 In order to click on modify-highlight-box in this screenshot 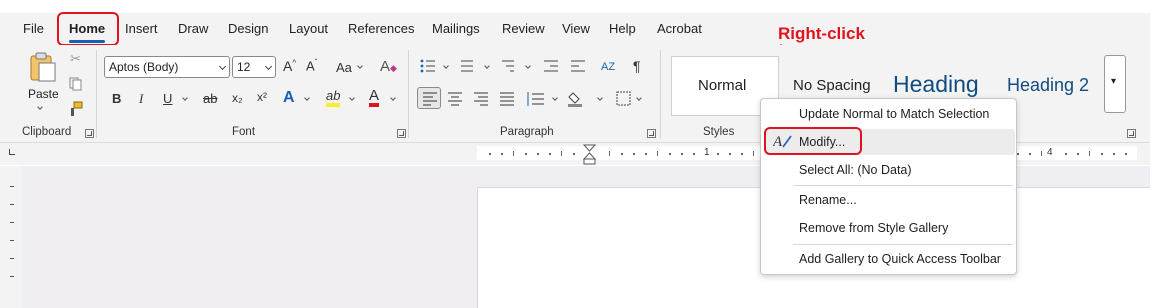, I will do `click(813, 141)`.